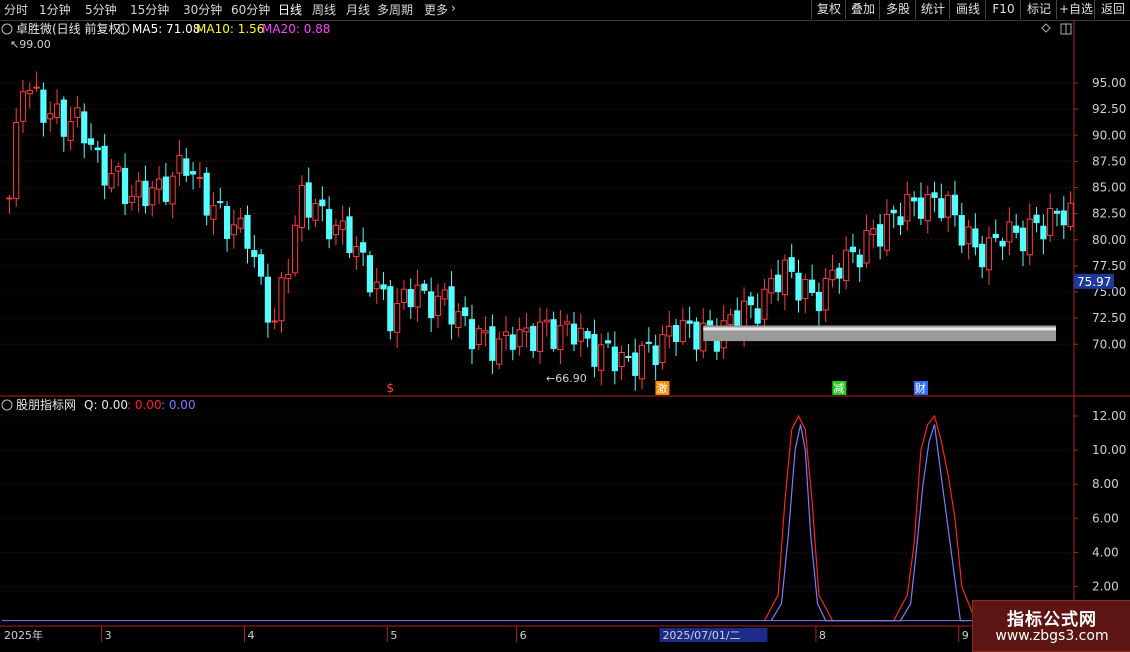  What do you see at coordinates (661, 388) in the screenshot?
I see `event-marker: 激` at bounding box center [661, 388].